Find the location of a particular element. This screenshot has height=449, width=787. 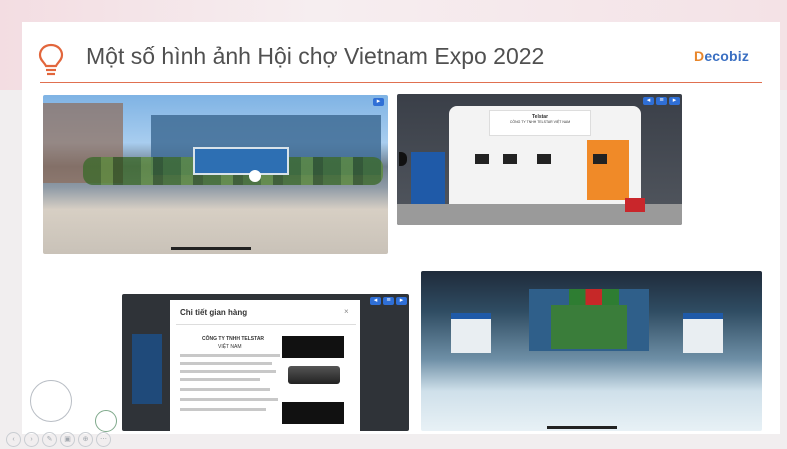

pen-icon: ✎ is located at coordinates (49, 439).